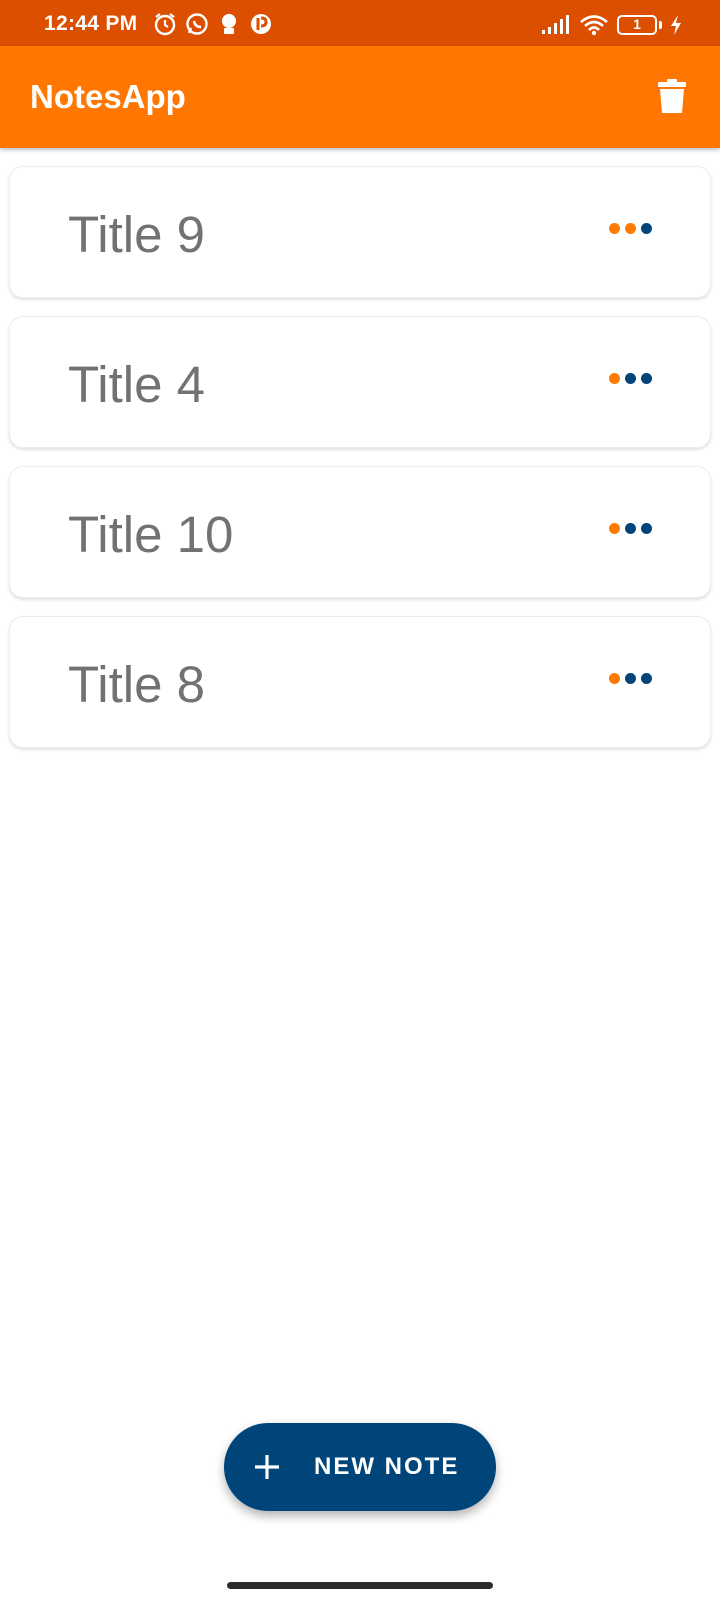  Describe the element at coordinates (229, 24) in the screenshot. I see `notification-icon` at that location.